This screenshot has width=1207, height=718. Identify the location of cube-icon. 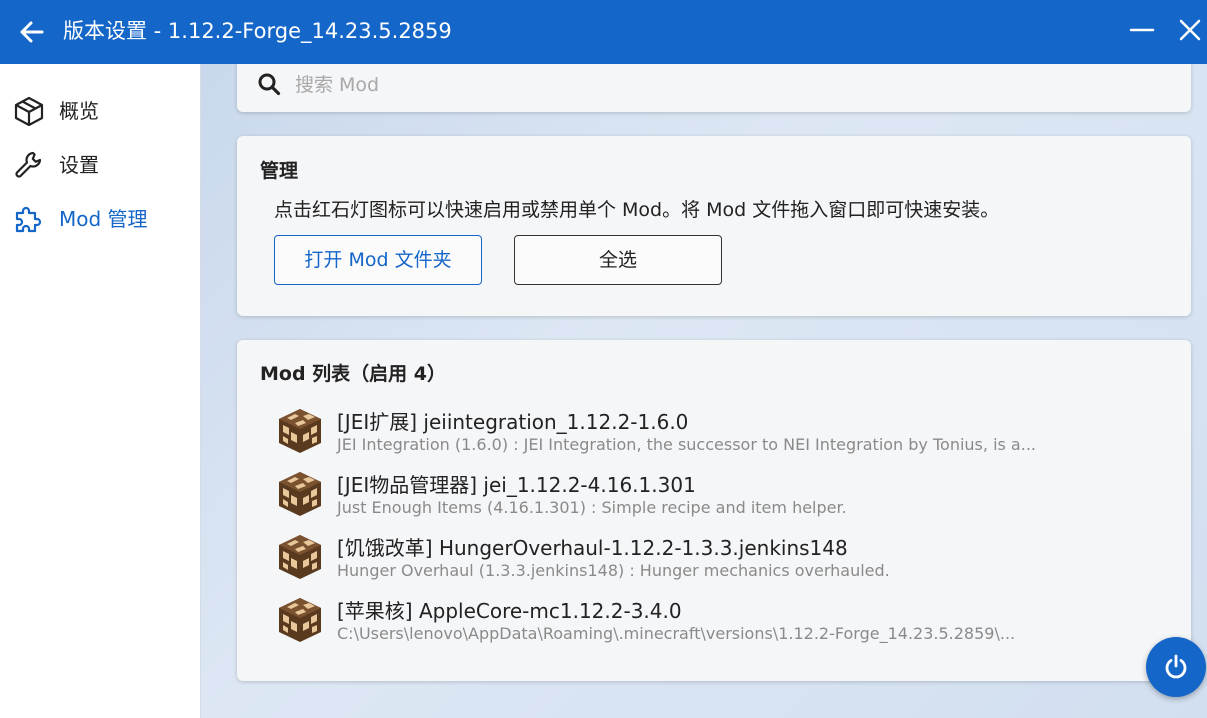
(29, 111).